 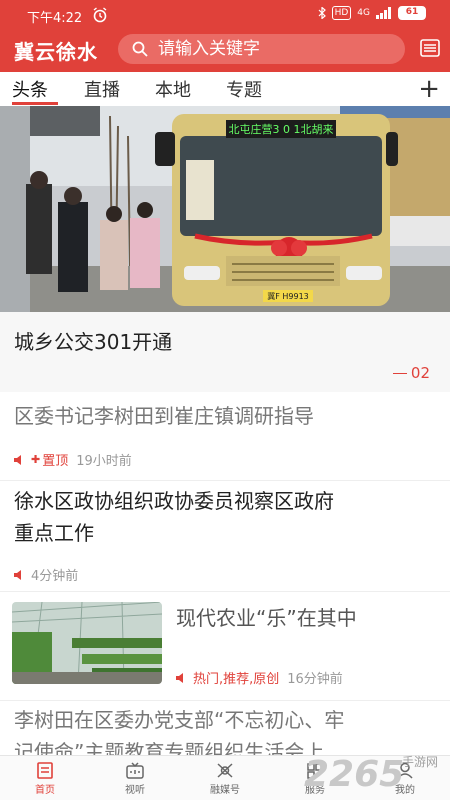 I want to click on hero-caption: 城乡公交301开通 02, so click(x=225, y=352).